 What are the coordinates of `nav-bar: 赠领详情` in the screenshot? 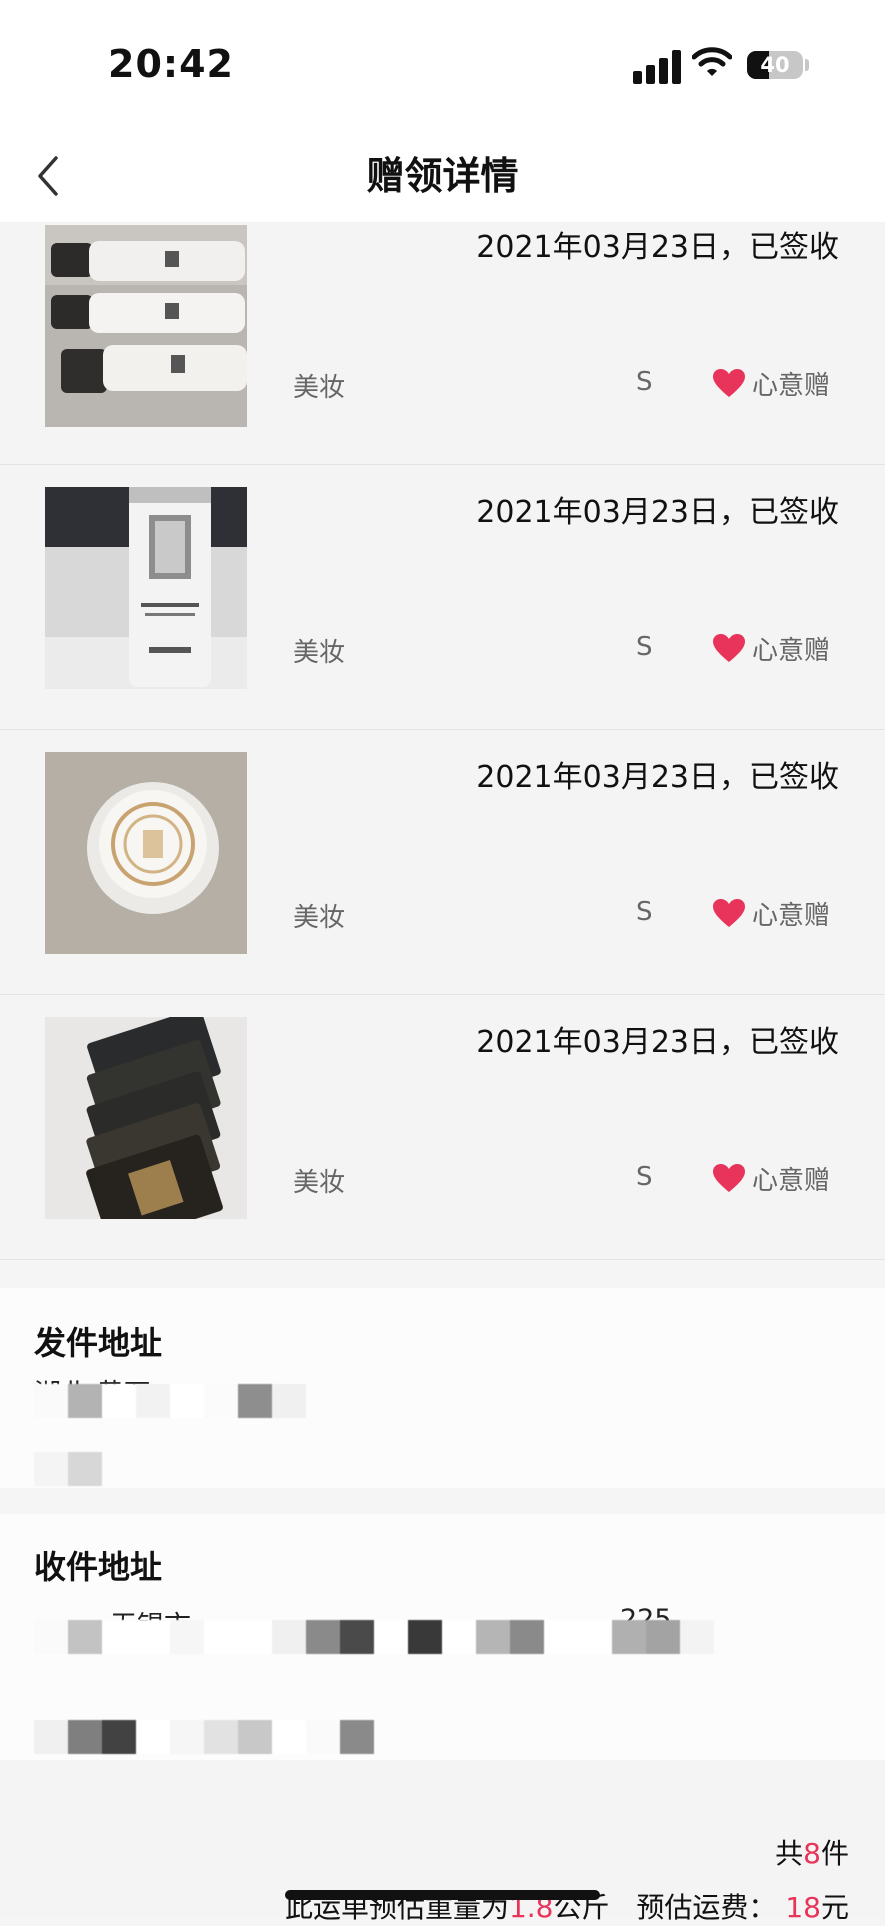 It's located at (442, 176).